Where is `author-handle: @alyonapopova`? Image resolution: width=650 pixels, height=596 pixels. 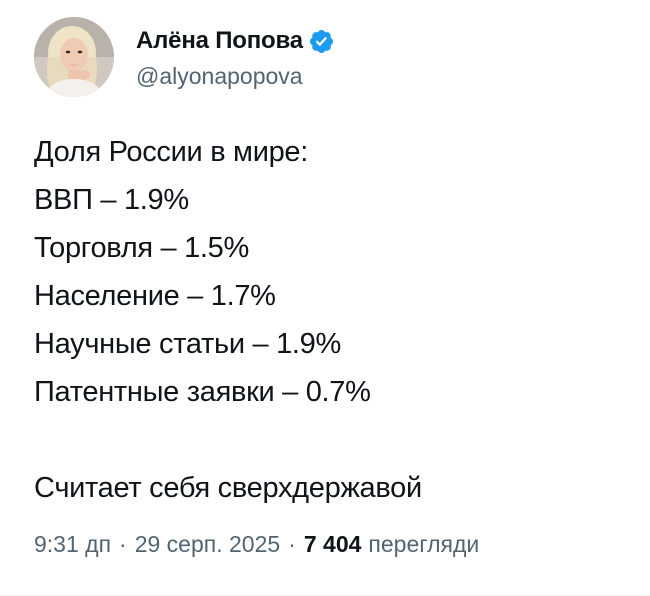 author-handle: @alyonapopova is located at coordinates (235, 76).